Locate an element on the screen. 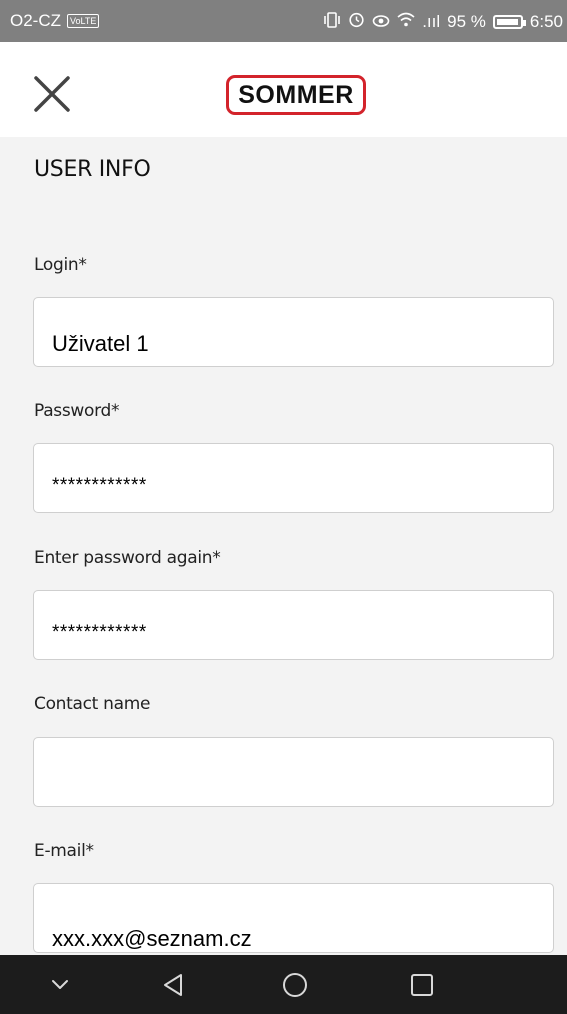 The image size is (567, 1014). back-icon is located at coordinates (173, 984).